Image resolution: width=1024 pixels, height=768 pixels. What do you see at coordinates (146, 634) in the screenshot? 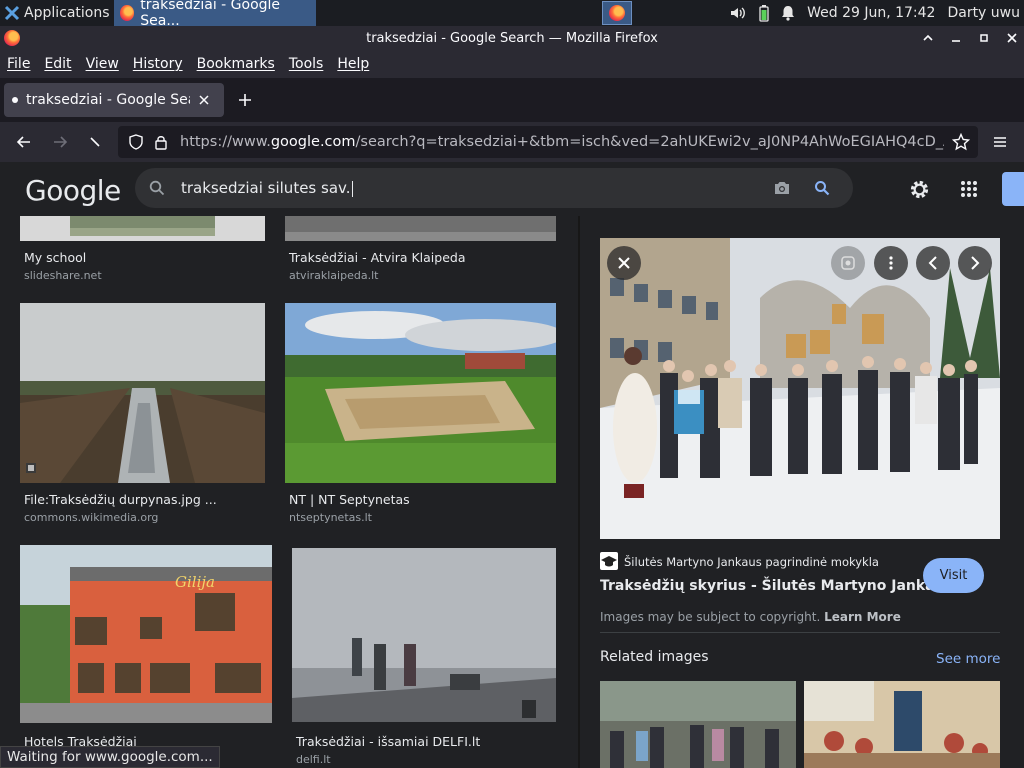
I see `result-image-hotel: Gilija` at bounding box center [146, 634].